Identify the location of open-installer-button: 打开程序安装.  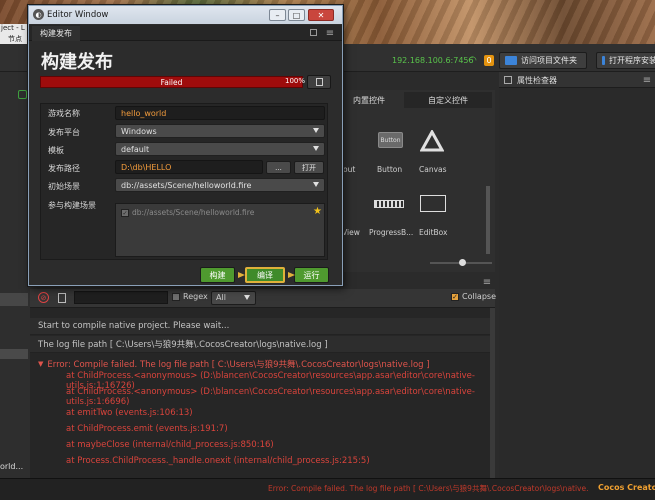
(625, 60).